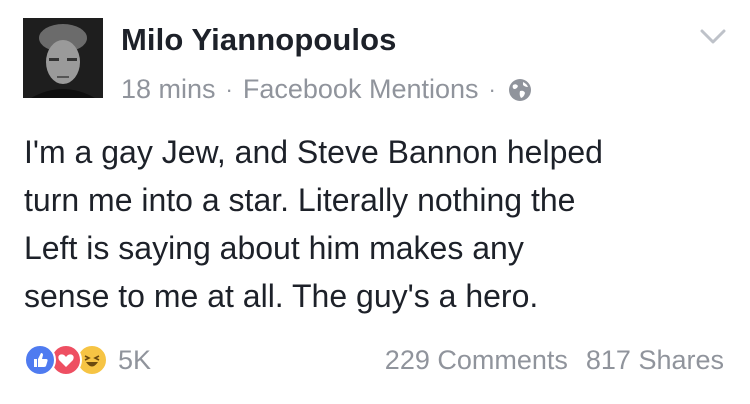  What do you see at coordinates (259, 40) in the screenshot?
I see `author-name: Milo Yiannopoulos` at bounding box center [259, 40].